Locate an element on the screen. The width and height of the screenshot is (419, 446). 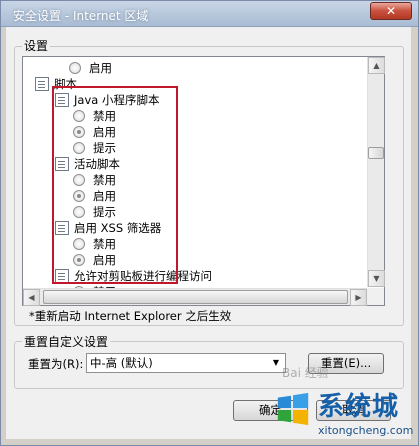
title-bar: 安全设置 - Internet 区域 ✕ is located at coordinates (209, 14).